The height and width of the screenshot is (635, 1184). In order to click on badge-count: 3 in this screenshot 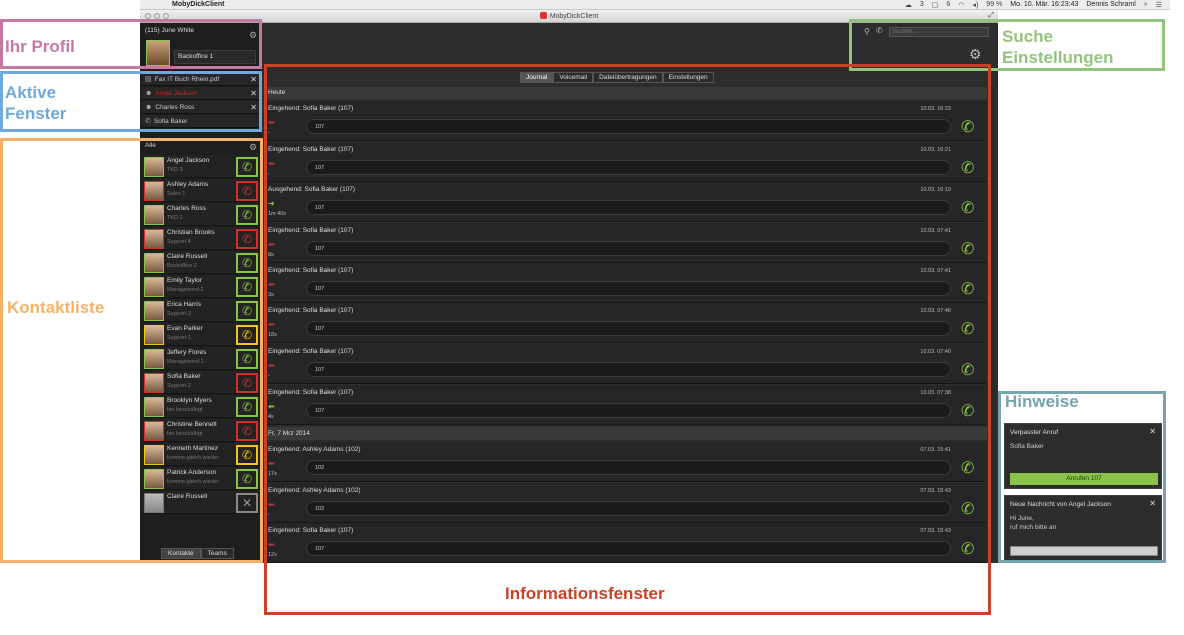, I will do `click(921, 4)`.